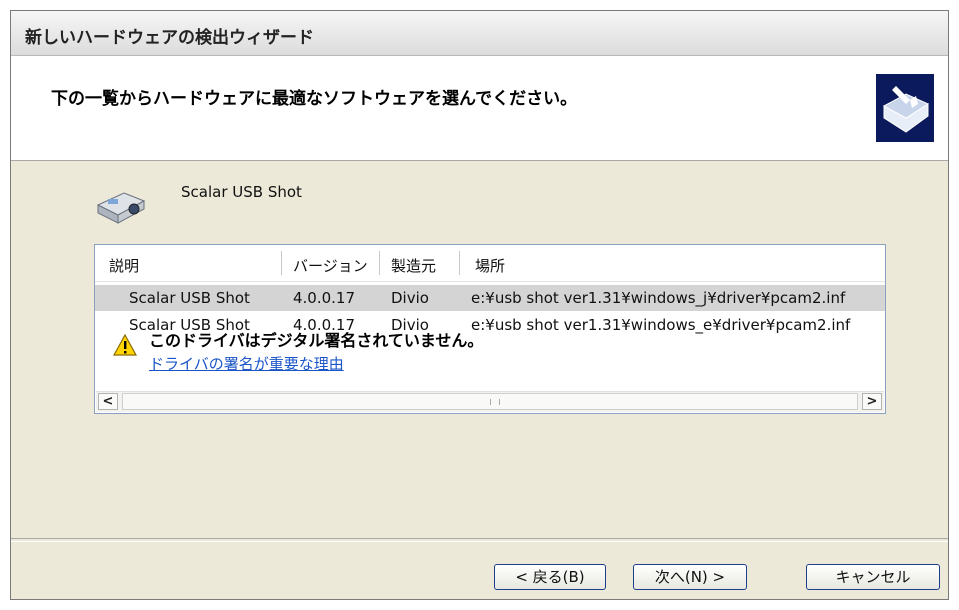  What do you see at coordinates (690, 577) in the screenshot?
I see `next-button: 次へ(N) >` at bounding box center [690, 577].